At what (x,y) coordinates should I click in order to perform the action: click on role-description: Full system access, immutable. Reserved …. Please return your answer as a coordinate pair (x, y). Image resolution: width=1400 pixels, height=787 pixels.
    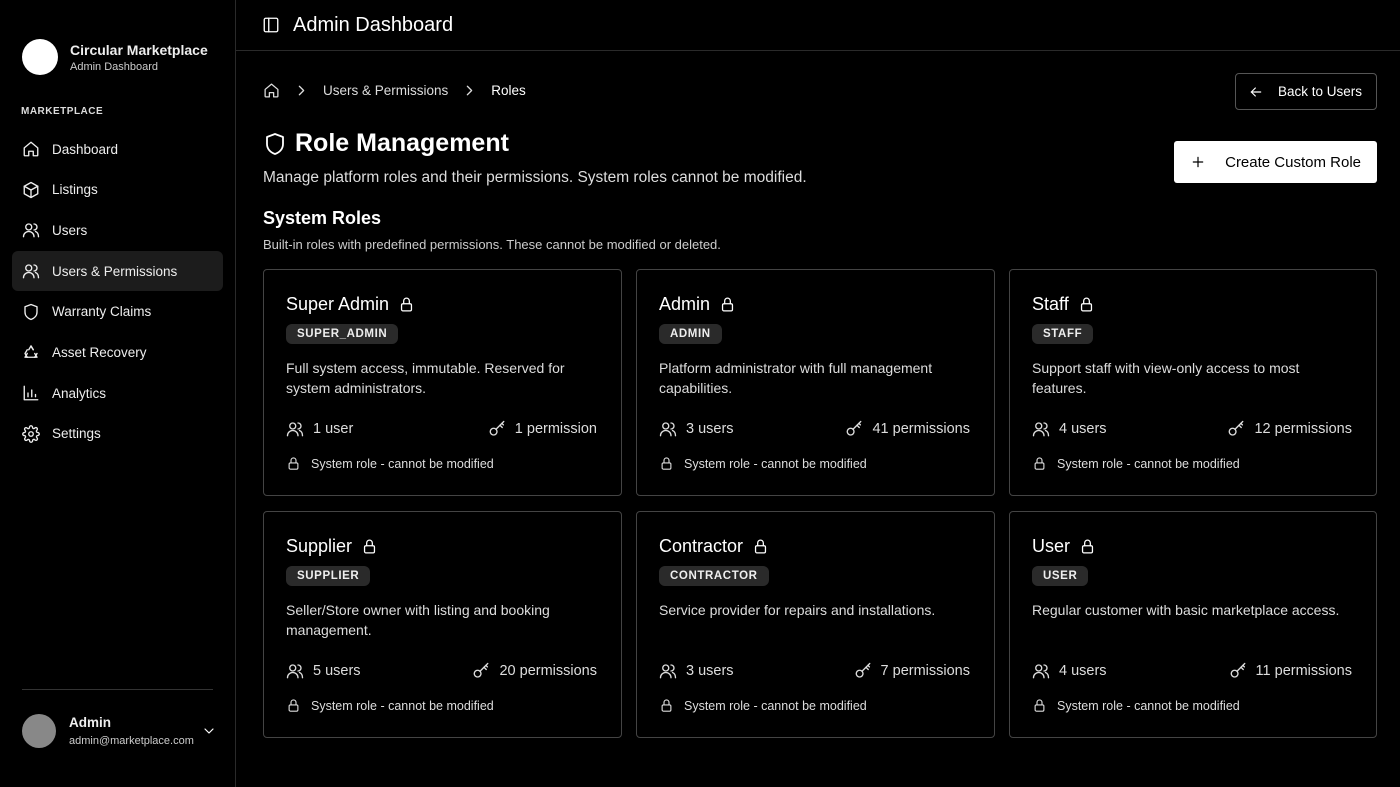
    Looking at the image, I should click on (425, 378).